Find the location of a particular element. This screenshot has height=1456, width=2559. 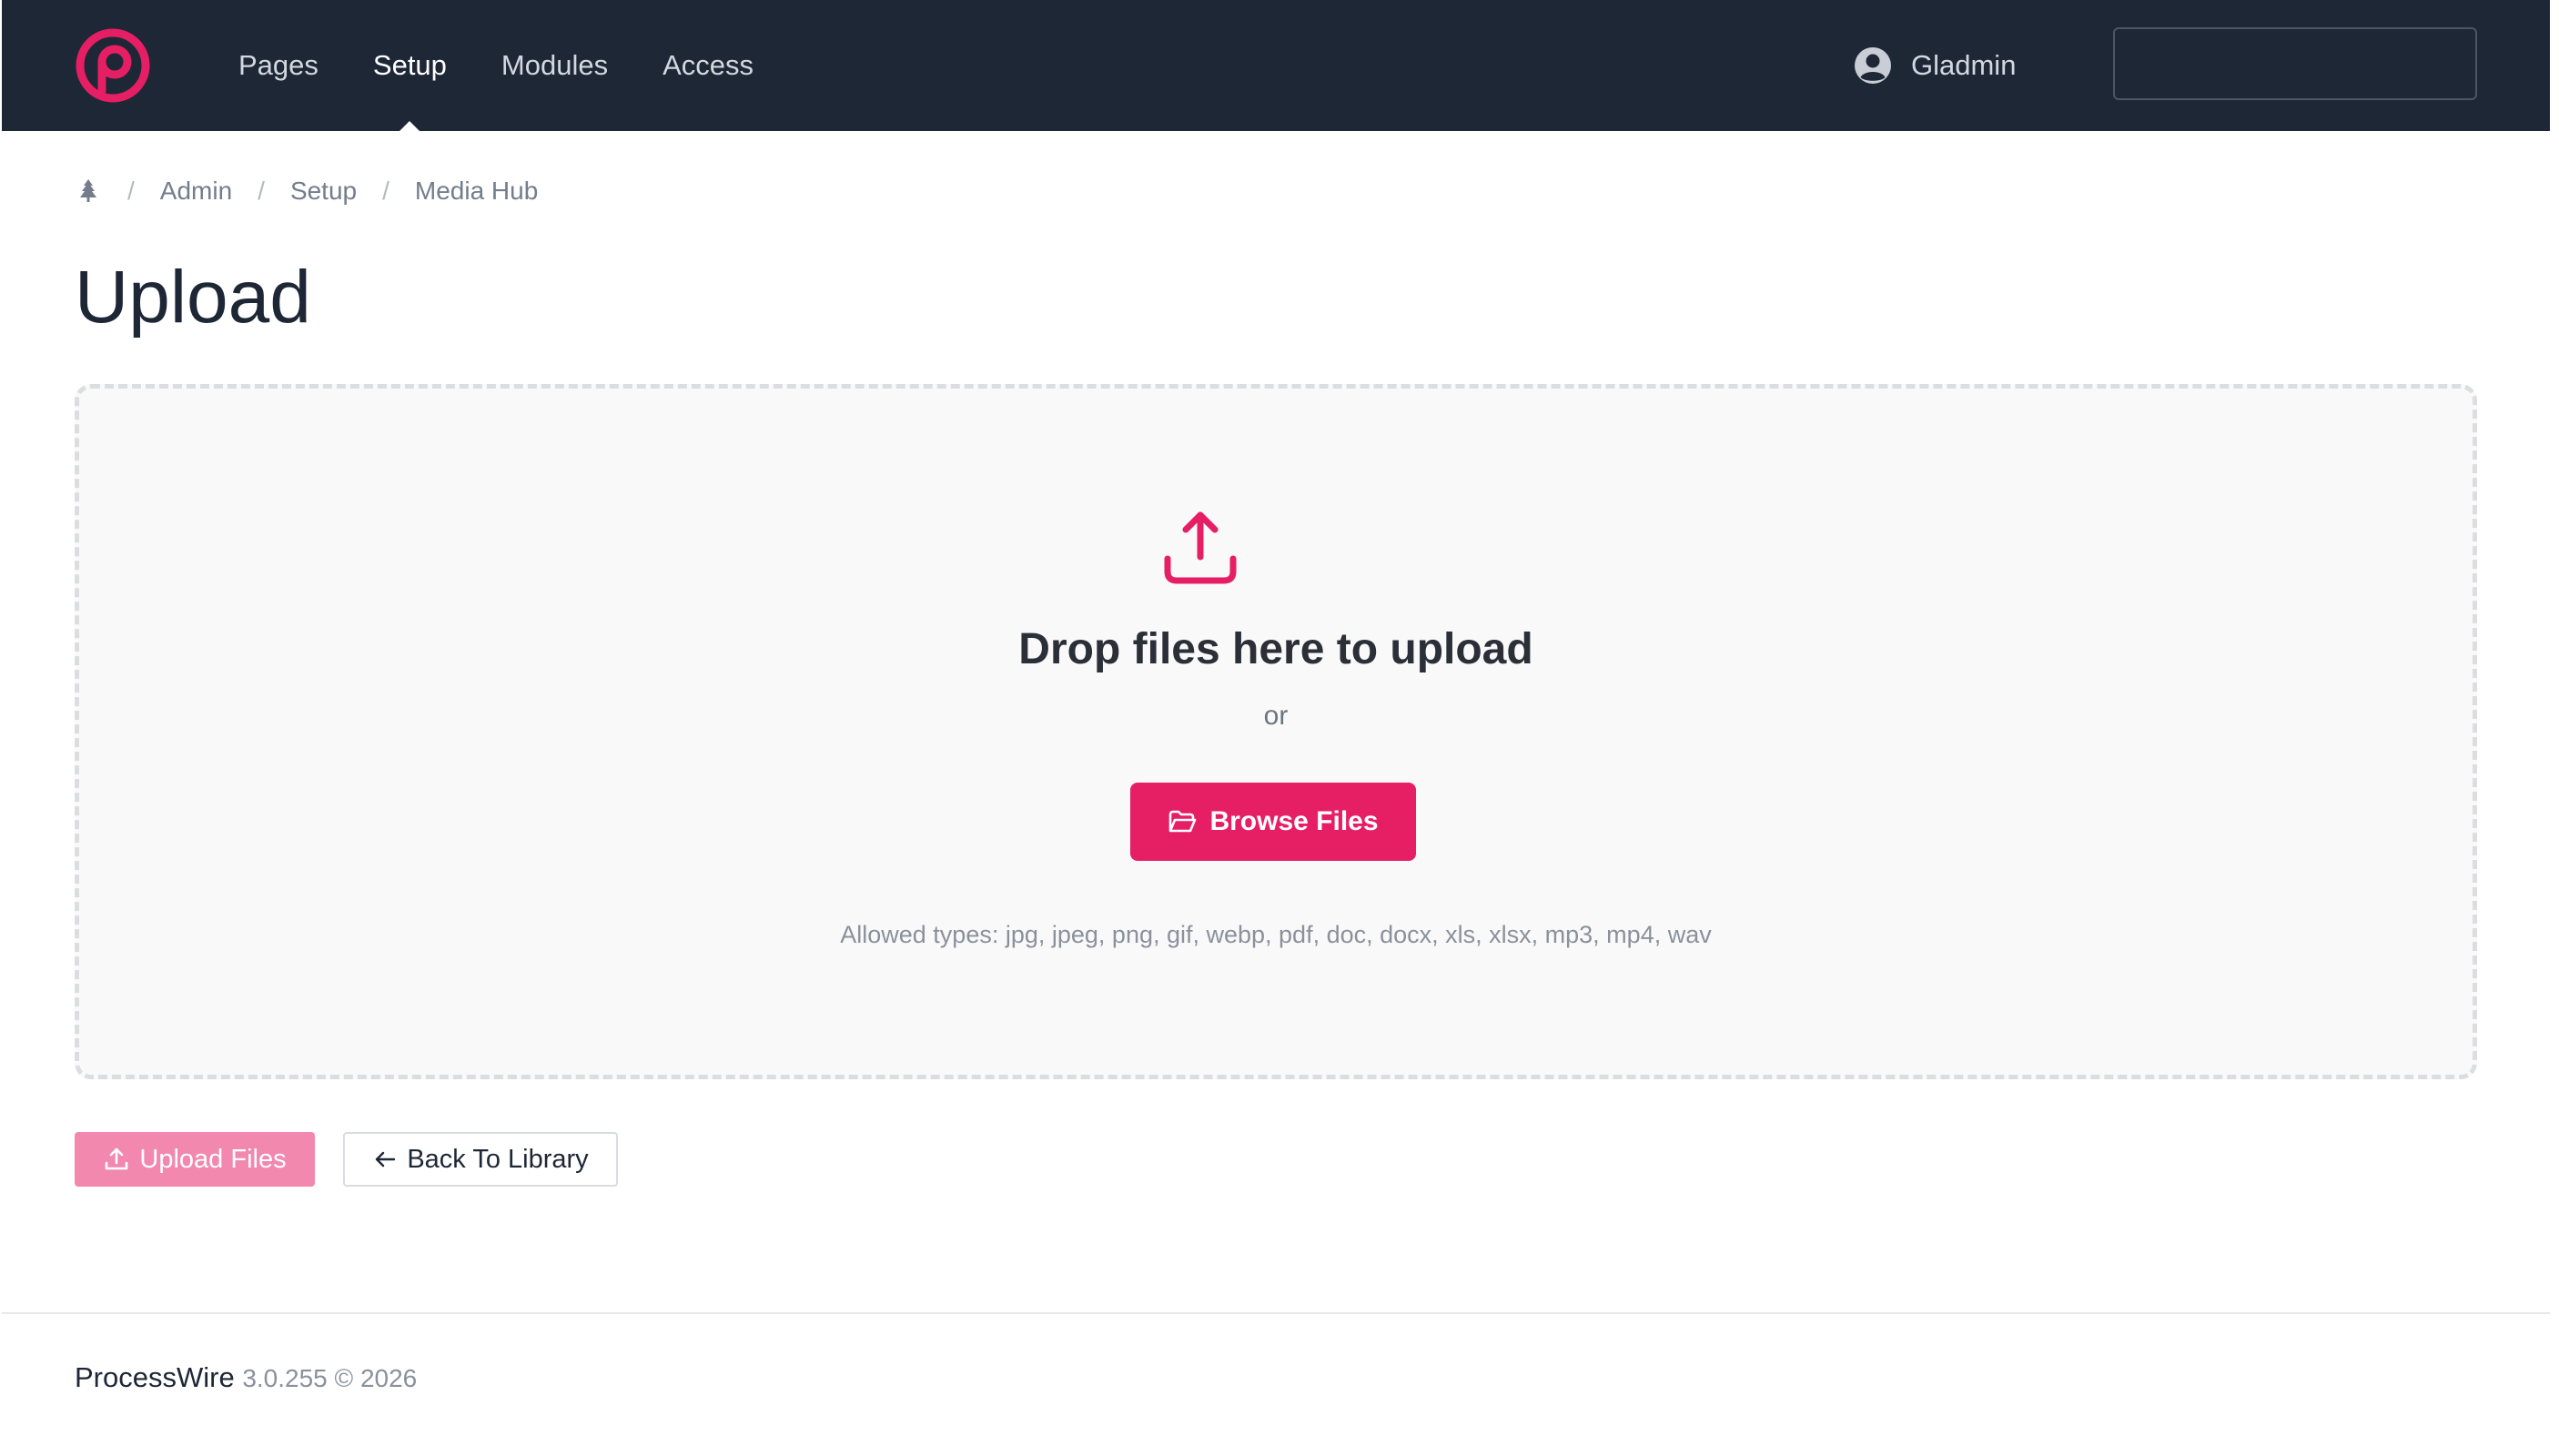

user-circle-icon is located at coordinates (1873, 66).